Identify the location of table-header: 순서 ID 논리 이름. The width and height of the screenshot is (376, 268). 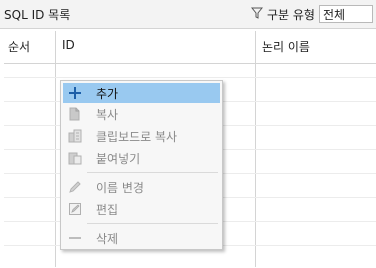
(190, 47).